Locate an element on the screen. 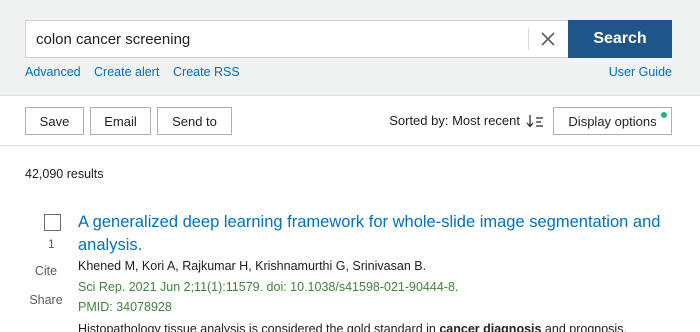 Image resolution: width=700 pixels, height=332 pixels. user-guide-link: User Guide is located at coordinates (640, 72).